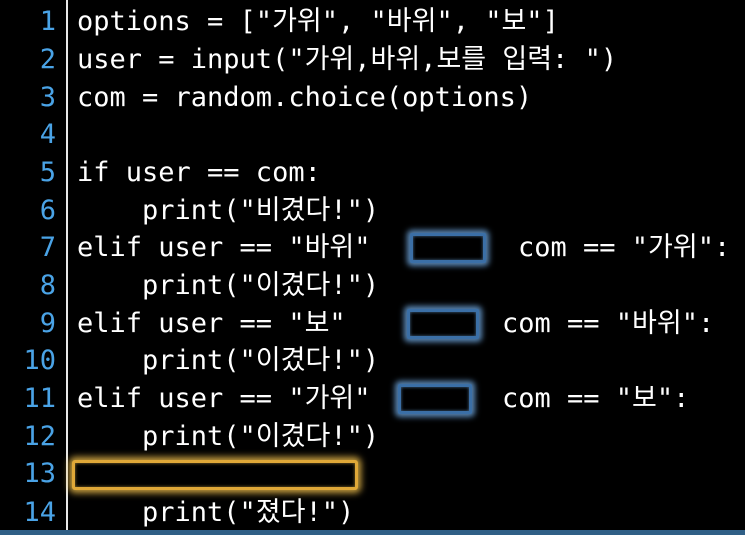 The image size is (745, 535). I want to click on line-number: 12, so click(39, 436).